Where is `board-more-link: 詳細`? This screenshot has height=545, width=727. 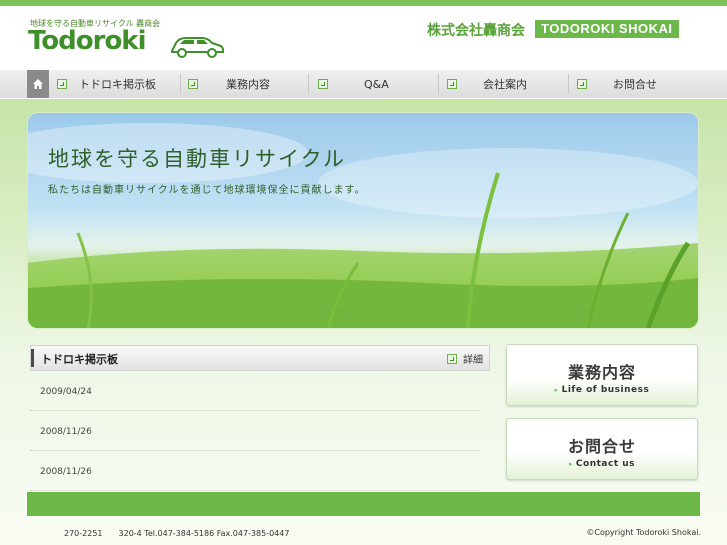
board-more-link: 詳細 is located at coordinates (465, 358).